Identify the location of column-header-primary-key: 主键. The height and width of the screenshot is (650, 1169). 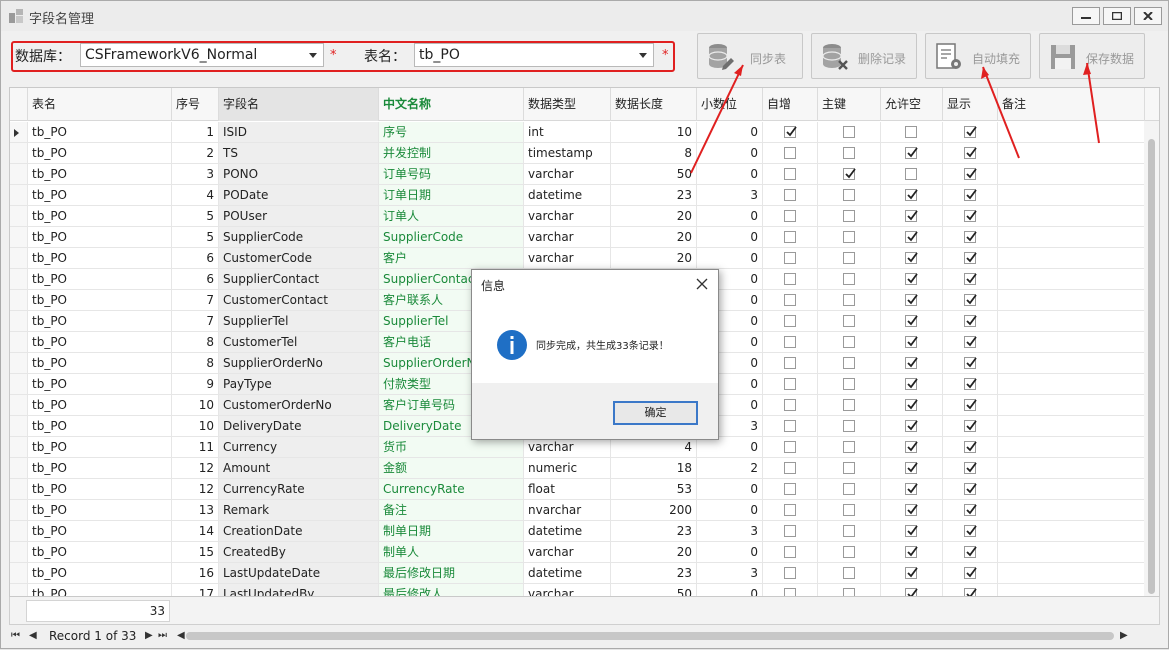
(849, 104).